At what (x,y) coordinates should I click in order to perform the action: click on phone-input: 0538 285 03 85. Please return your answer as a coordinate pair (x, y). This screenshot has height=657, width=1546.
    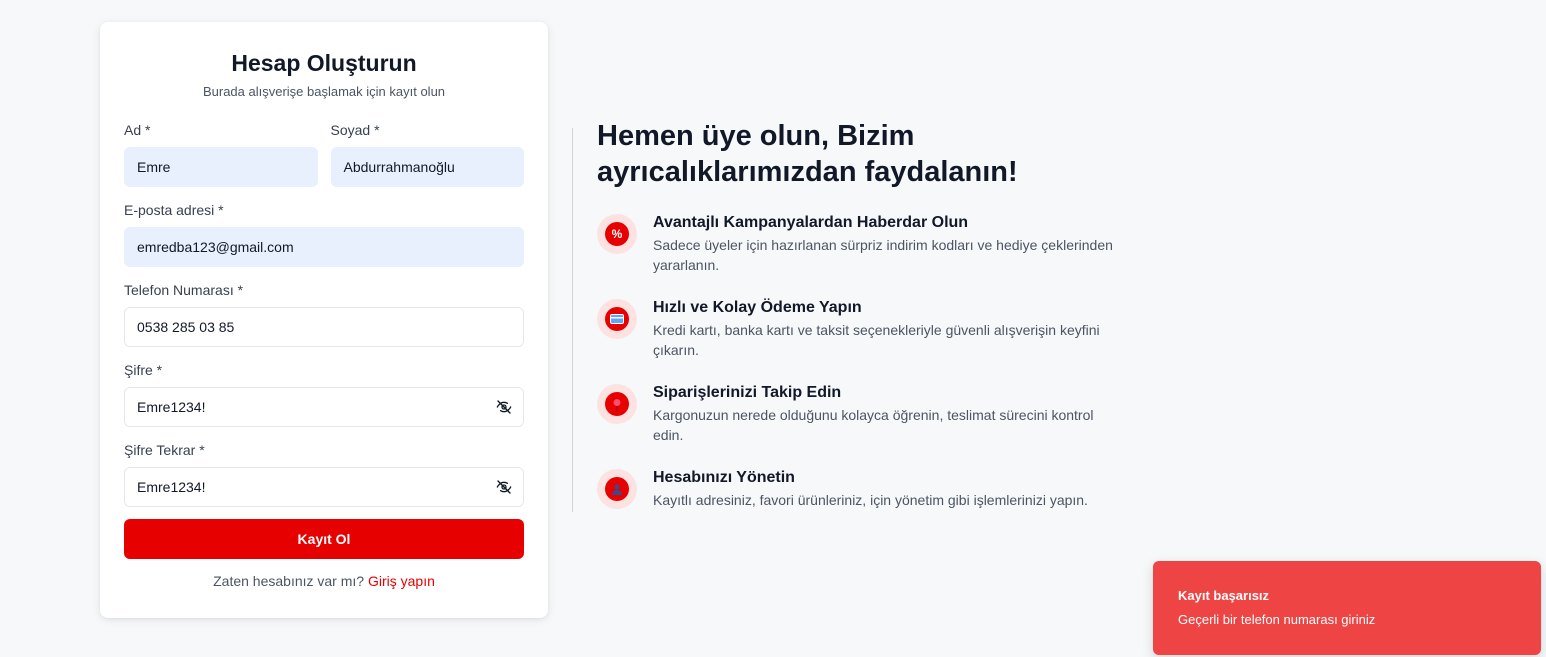
    Looking at the image, I should click on (324, 327).